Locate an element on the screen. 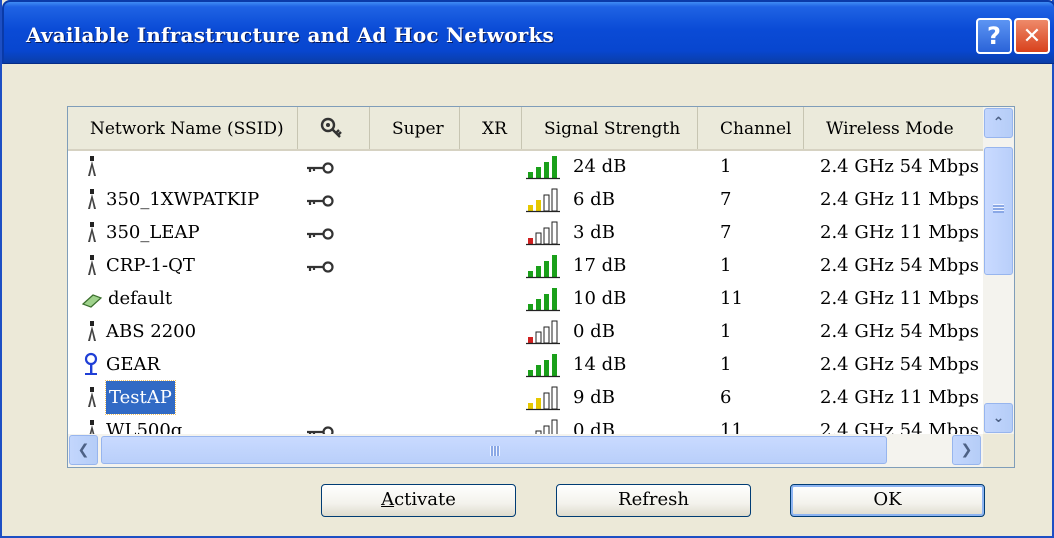 This screenshot has width=1054, height=538. signal-strength-cell: 0 dB is located at coordinates (594, 331).